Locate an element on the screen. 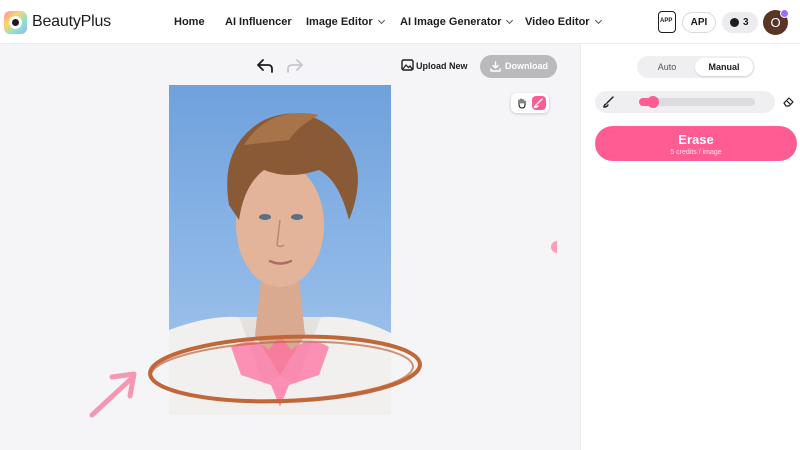 This screenshot has width=800, height=450. nav-ai-image-generator: AI Image Generator is located at coordinates (457, 22).